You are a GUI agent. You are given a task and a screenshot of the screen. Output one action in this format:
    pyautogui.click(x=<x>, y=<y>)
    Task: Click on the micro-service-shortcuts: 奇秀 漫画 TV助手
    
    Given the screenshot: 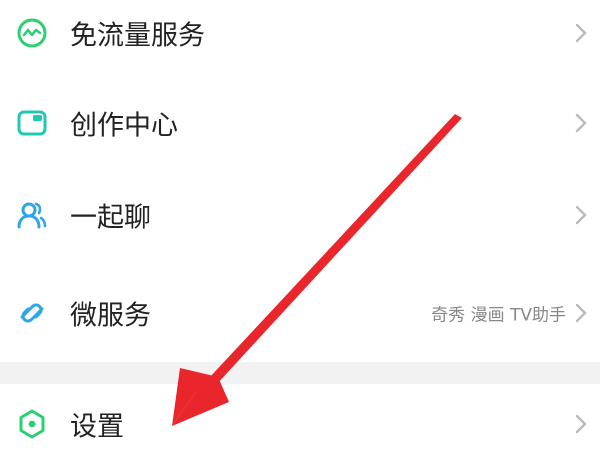 What is the action you would take?
    pyautogui.click(x=498, y=315)
    